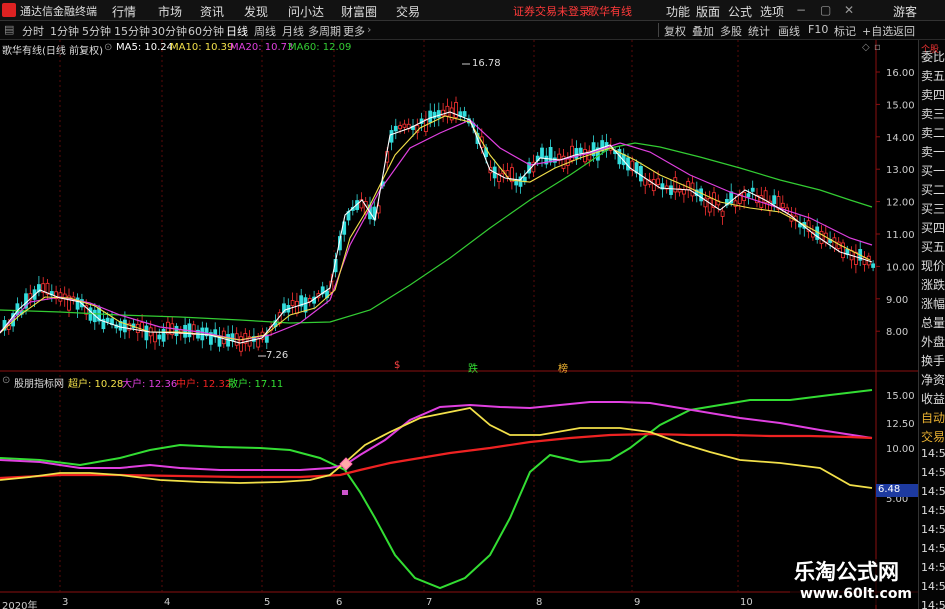 The width and height of the screenshot is (945, 609). What do you see at coordinates (58, 11) in the screenshot?
I see `app-title: 通达信金融终端` at bounding box center [58, 11].